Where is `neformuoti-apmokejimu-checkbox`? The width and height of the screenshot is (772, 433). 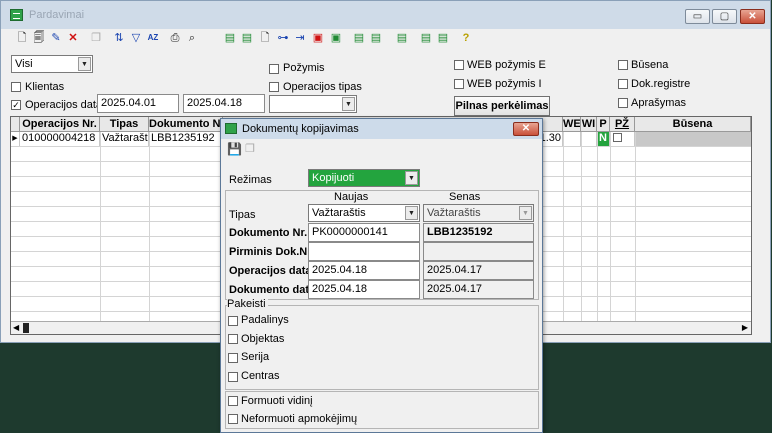
neformuoti-apmokejimu-checkbox is located at coordinates (233, 419).